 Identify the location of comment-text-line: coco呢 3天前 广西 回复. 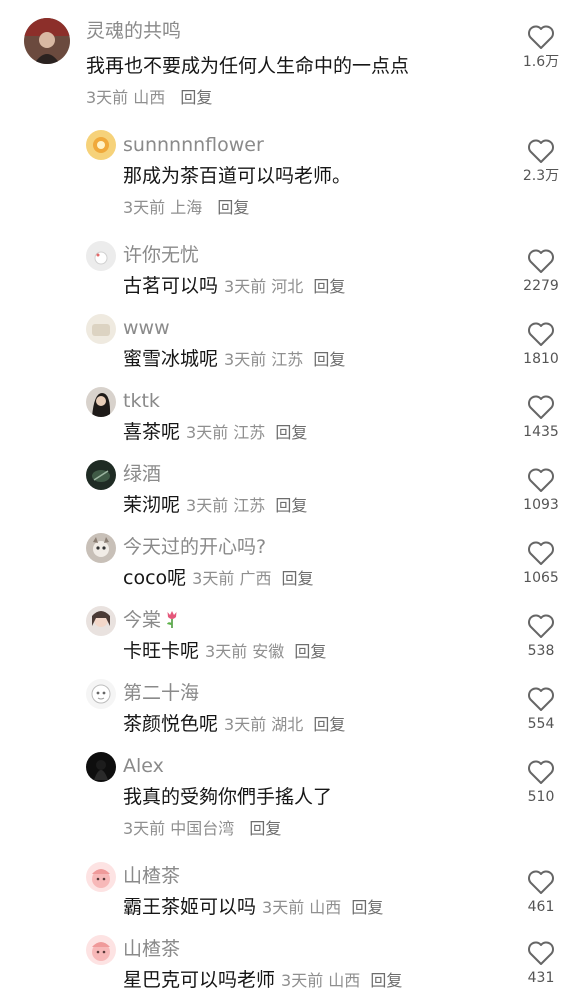
(218, 578).